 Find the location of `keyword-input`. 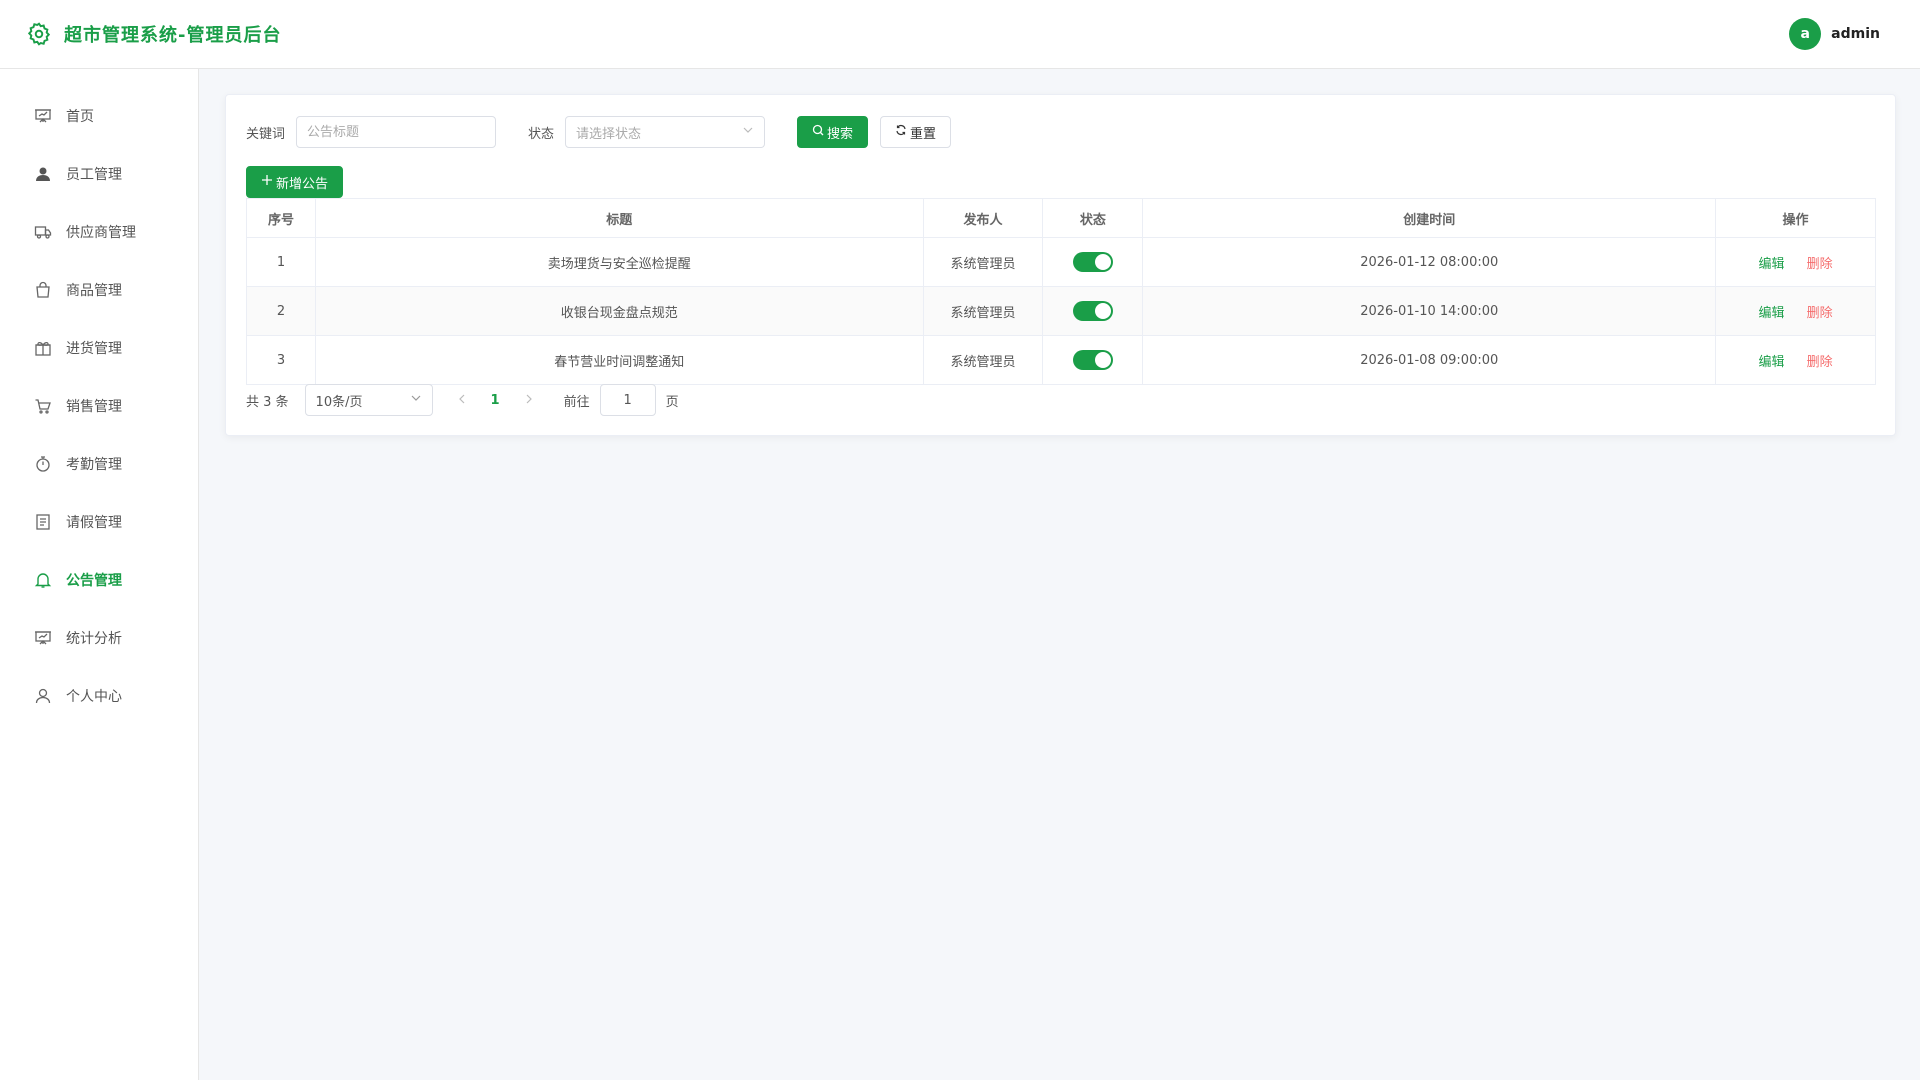

keyword-input is located at coordinates (396, 132).